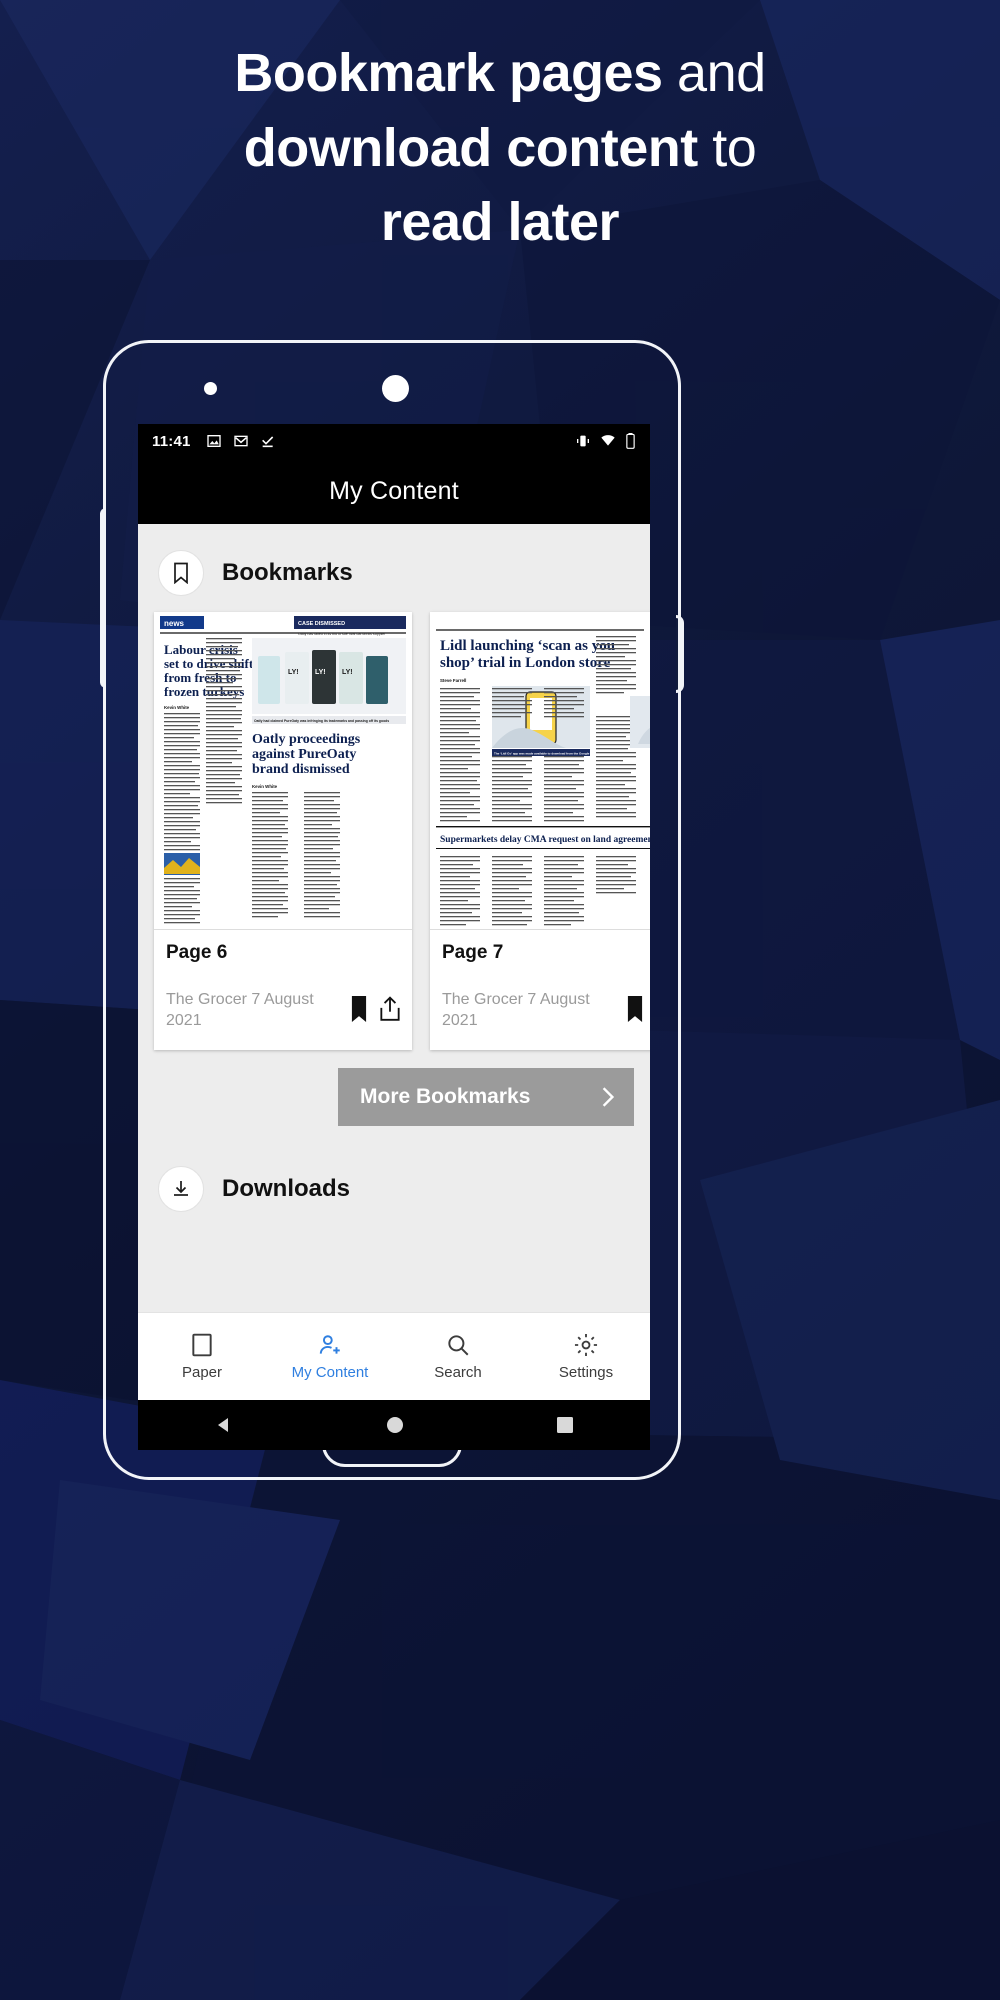 This screenshot has height=2000, width=1000. What do you see at coordinates (181, 573) in the screenshot?
I see `bookmark-outline-icon` at bounding box center [181, 573].